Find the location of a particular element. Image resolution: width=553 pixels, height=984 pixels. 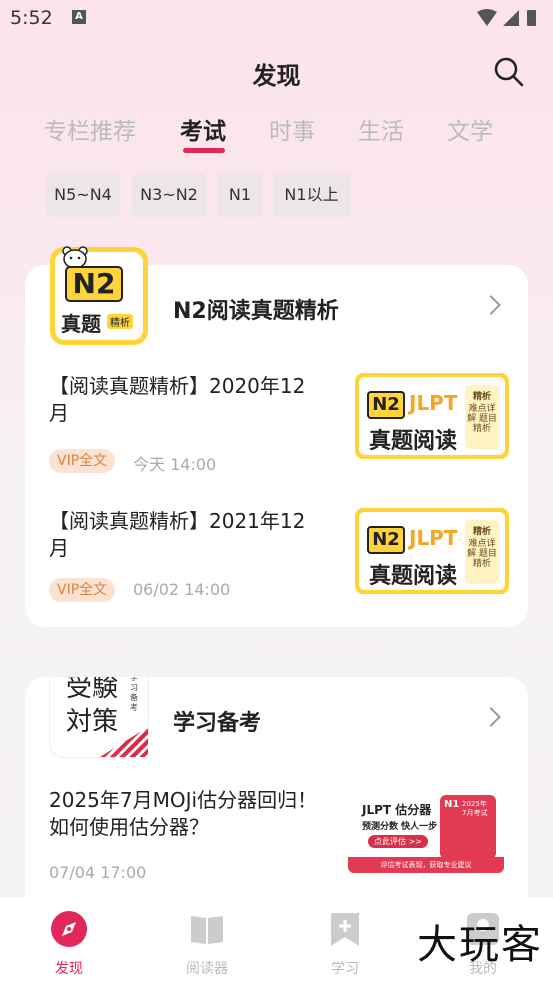

exam-prep-logo-text: 受験 対策 is located at coordinates (92, 708).